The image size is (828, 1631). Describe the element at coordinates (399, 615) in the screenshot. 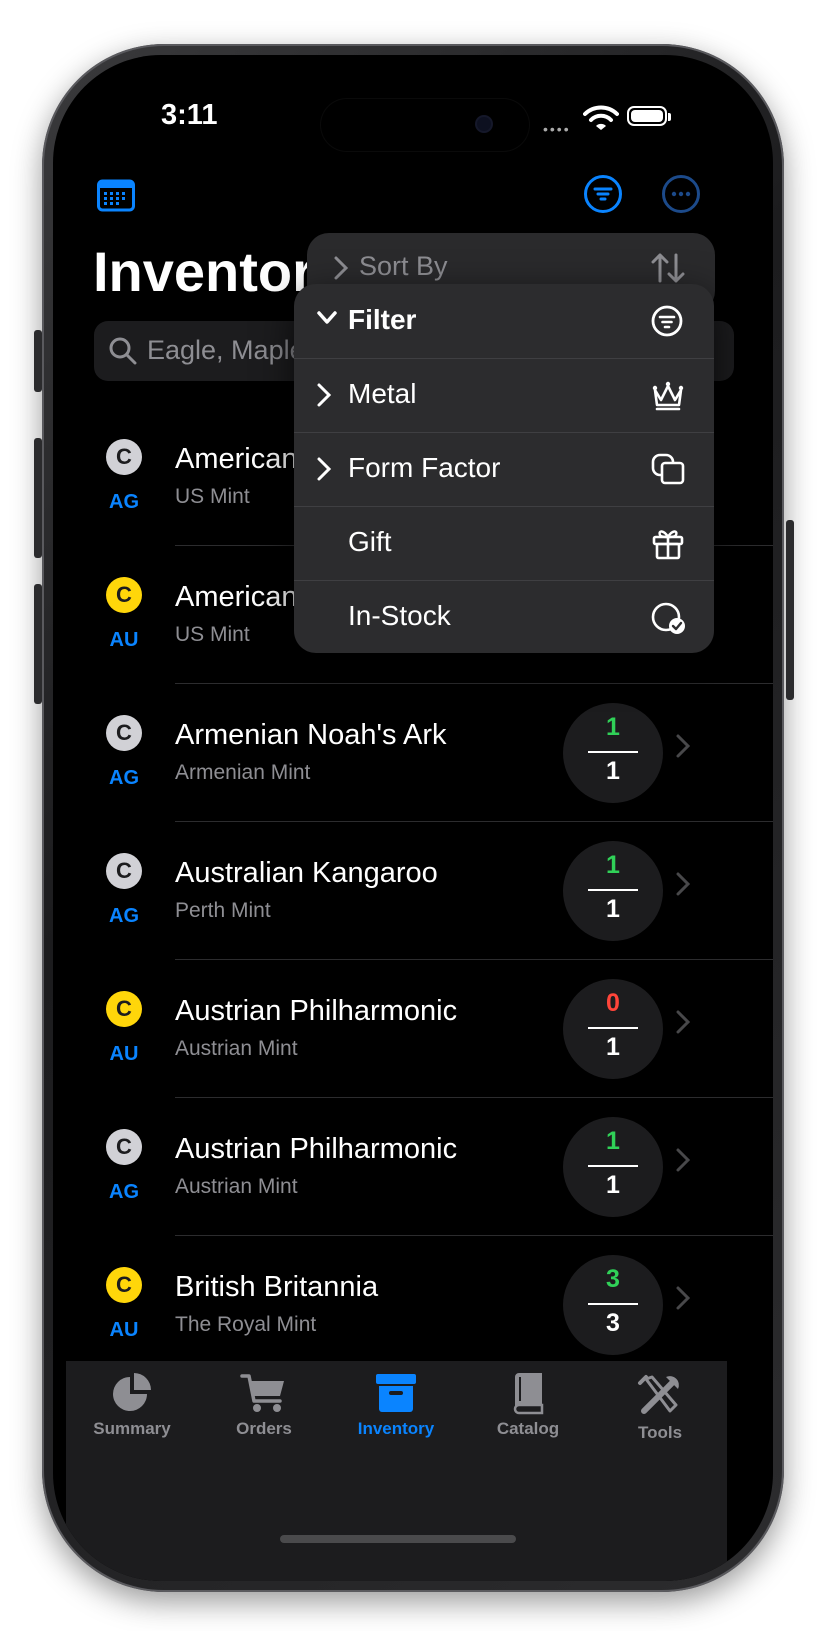

I see `menu-item-label: In-Stock` at that location.